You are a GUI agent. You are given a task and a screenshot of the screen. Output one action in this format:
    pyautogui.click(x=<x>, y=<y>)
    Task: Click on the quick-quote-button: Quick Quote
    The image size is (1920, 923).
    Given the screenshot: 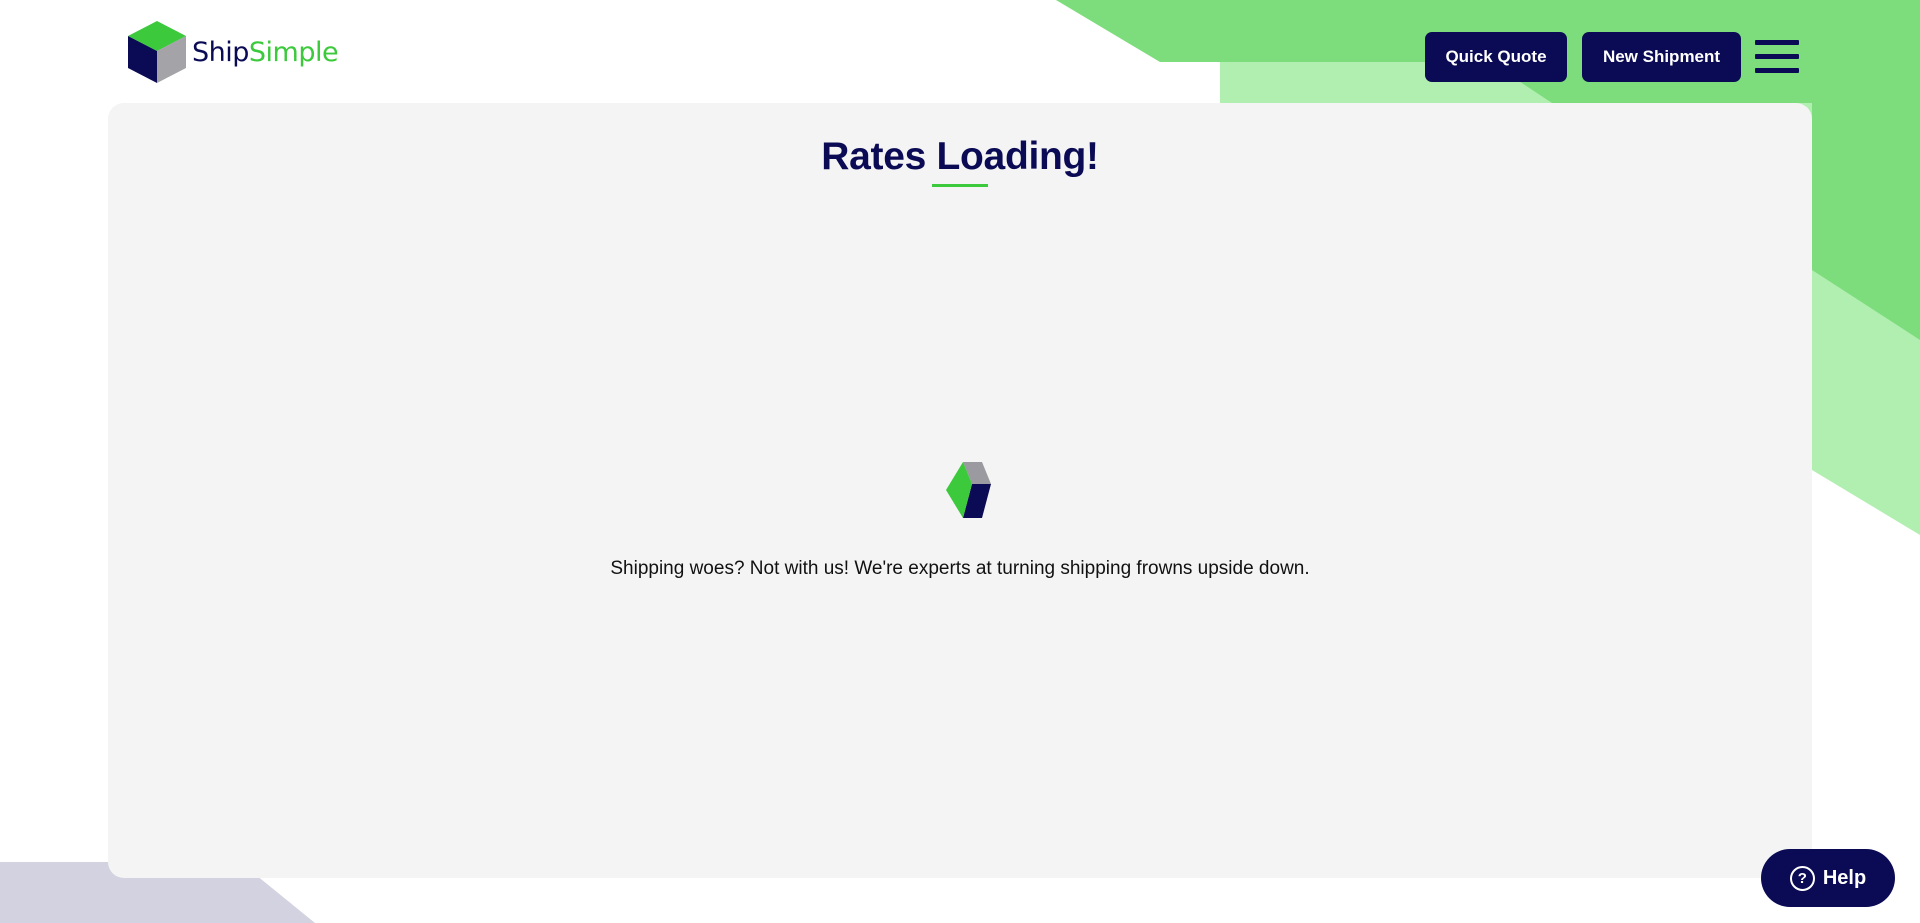 What is the action you would take?
    pyautogui.click(x=1496, y=57)
    